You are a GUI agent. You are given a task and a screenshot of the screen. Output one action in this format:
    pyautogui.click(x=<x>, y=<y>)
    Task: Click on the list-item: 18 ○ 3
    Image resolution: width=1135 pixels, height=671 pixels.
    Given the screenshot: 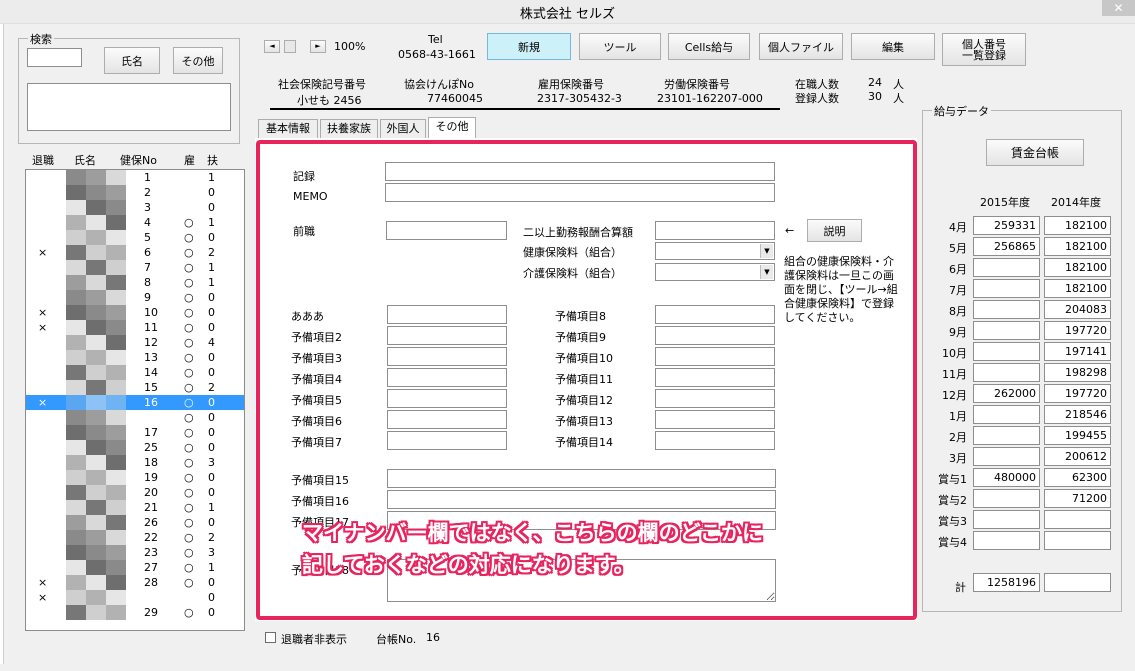 What is the action you would take?
    pyautogui.click(x=135, y=462)
    